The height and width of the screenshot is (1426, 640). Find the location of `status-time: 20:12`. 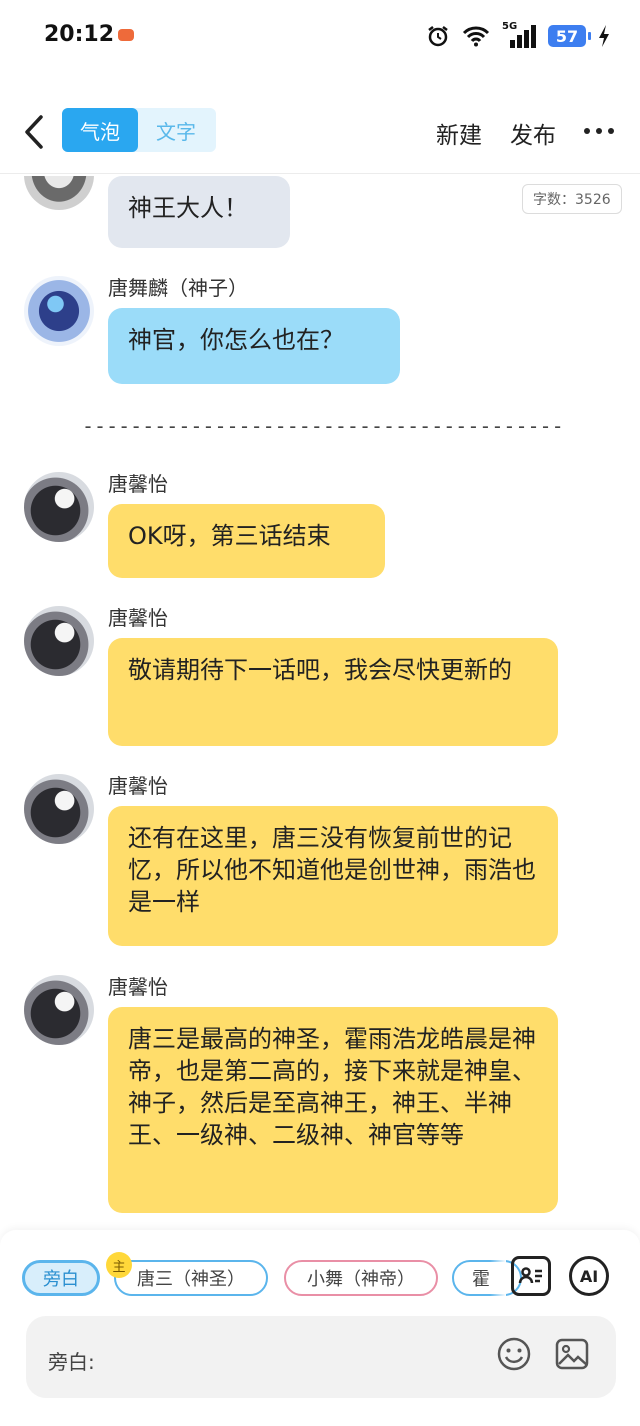

status-time: 20:12 is located at coordinates (79, 34).